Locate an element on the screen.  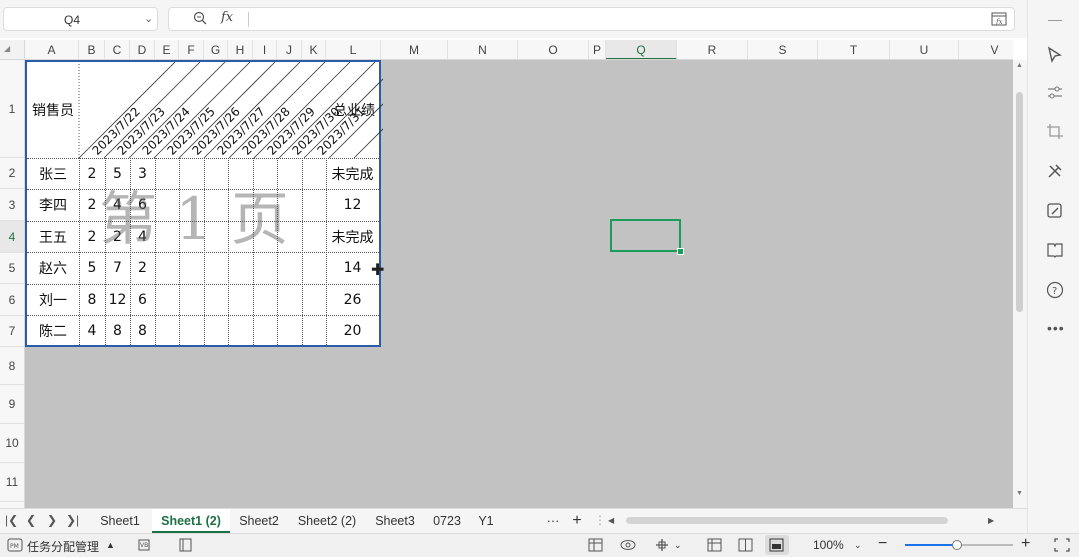
horizontal-scroll-thumb is located at coordinates (787, 520).